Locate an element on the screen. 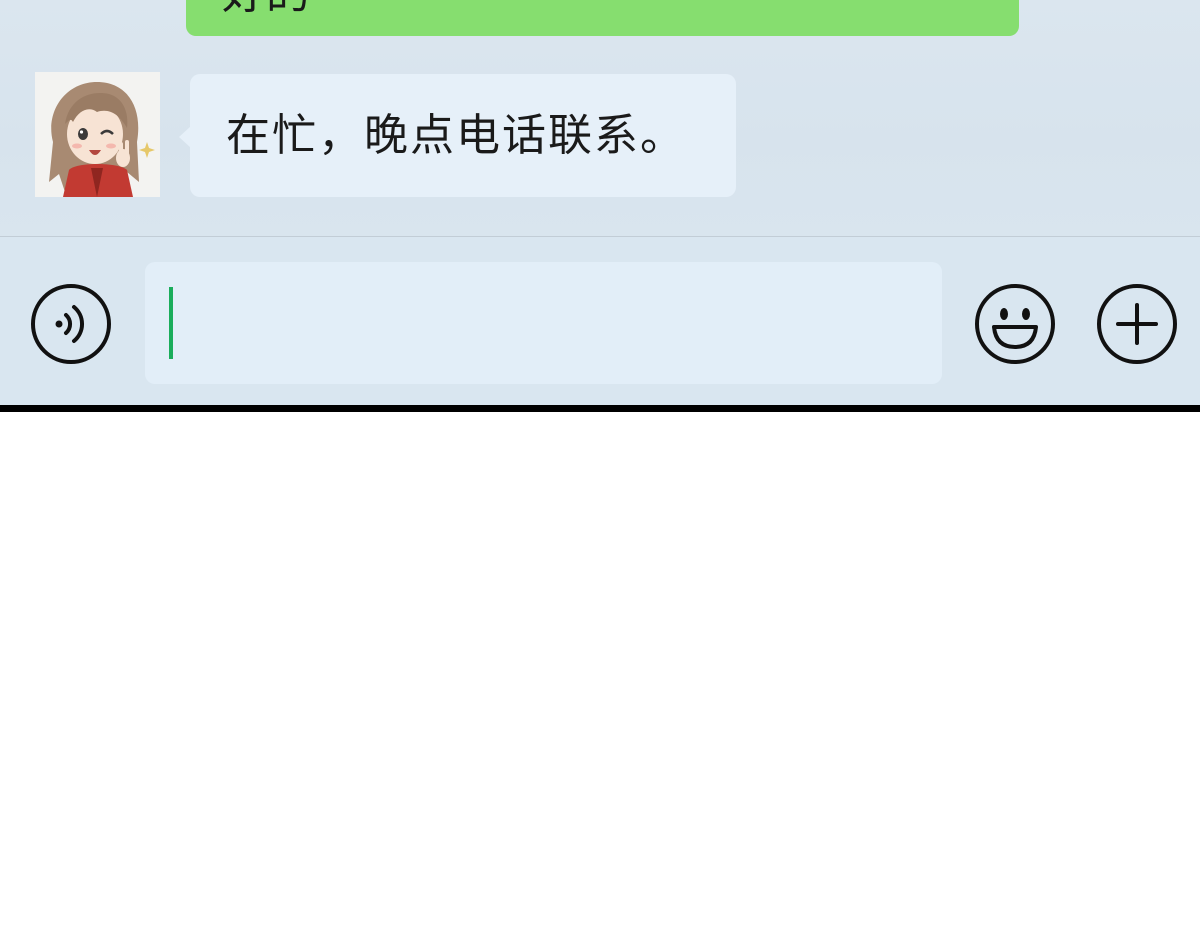 This screenshot has height=937, width=1200. plus-icon is located at coordinates (1137, 324).